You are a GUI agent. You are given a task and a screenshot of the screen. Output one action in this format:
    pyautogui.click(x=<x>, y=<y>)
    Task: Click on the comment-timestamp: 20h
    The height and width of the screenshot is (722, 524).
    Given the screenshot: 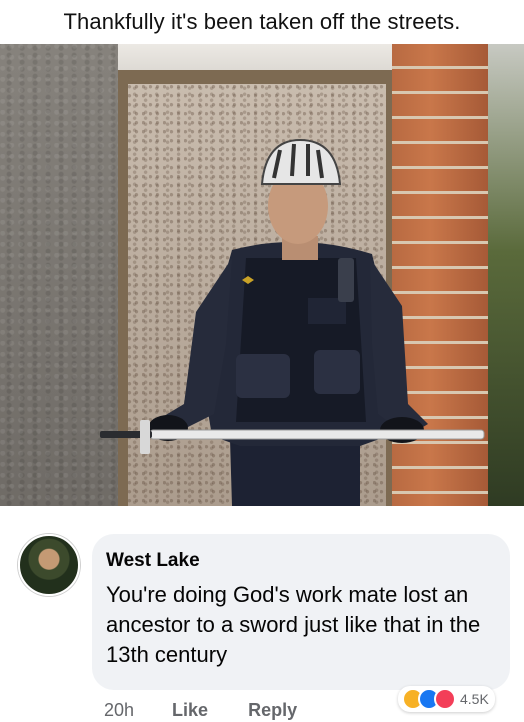 What is the action you would take?
    pyautogui.click(x=119, y=710)
    